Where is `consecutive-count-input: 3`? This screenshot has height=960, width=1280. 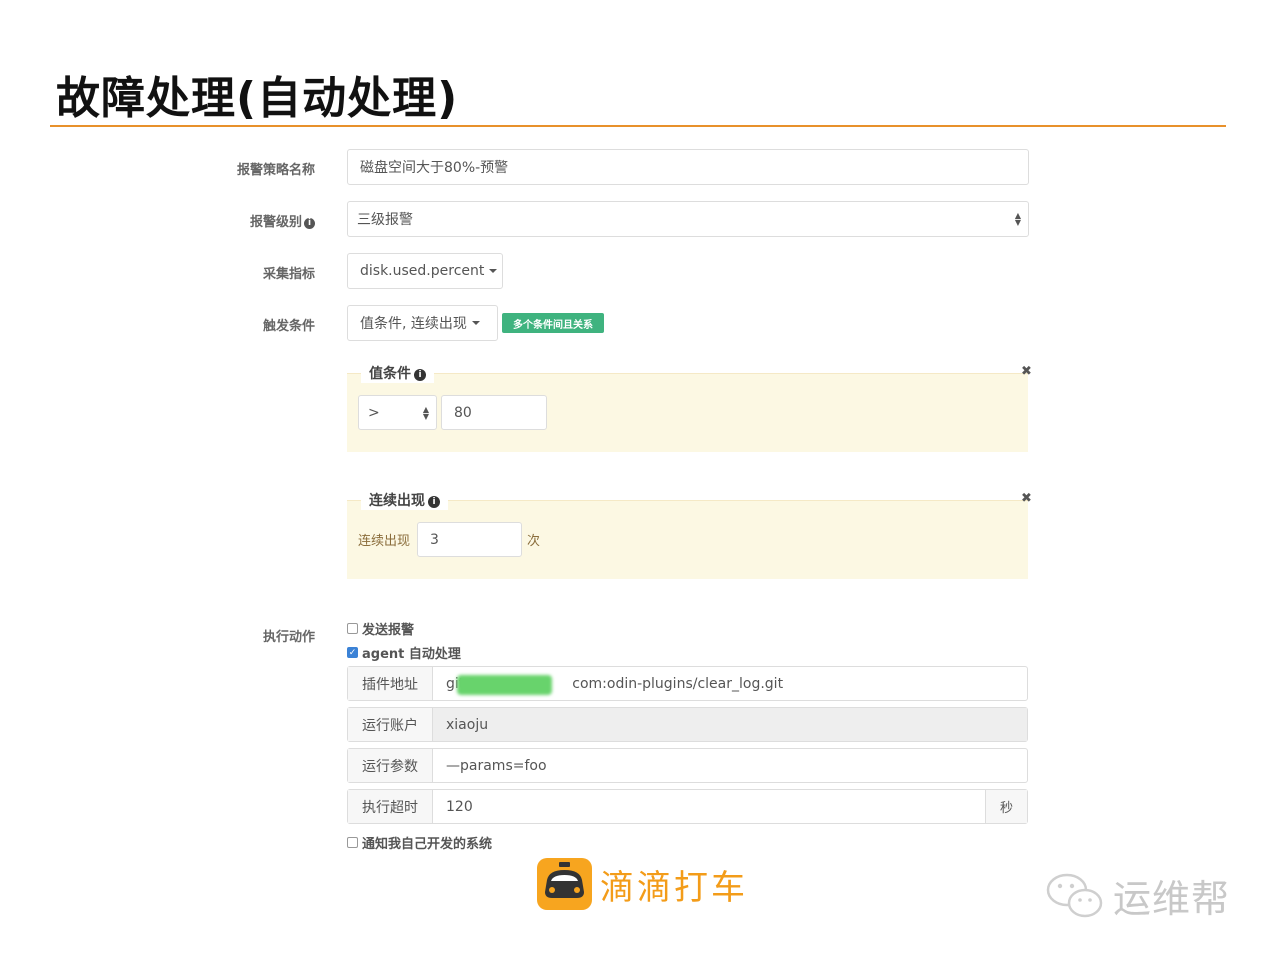
consecutive-count-input: 3 is located at coordinates (469, 539).